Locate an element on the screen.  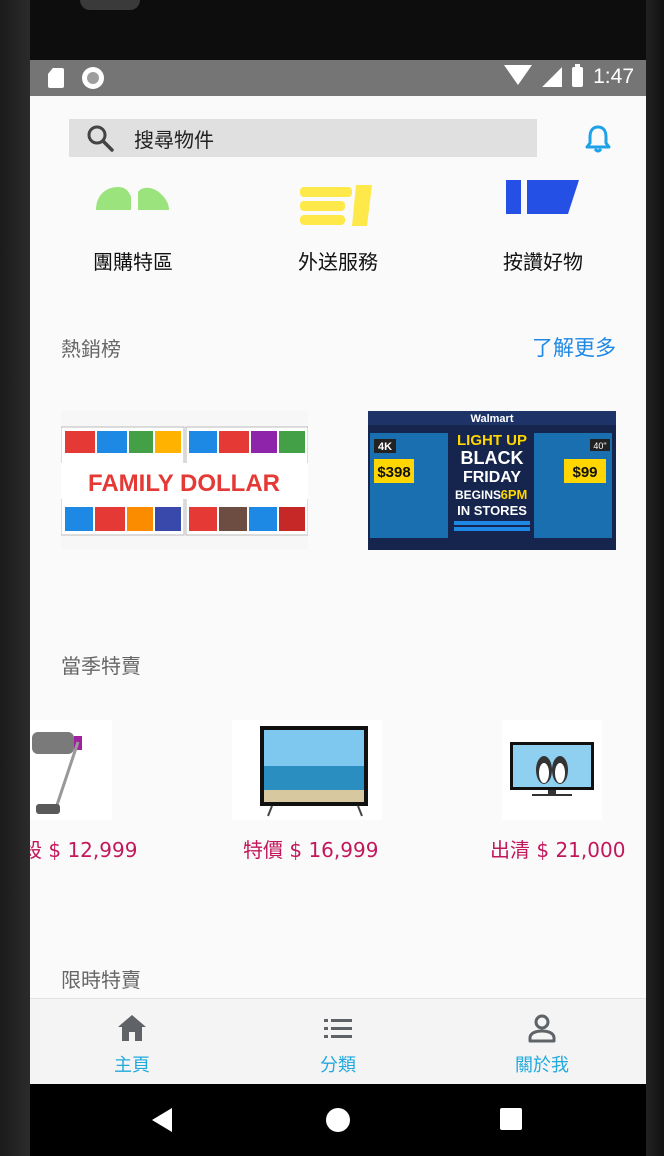
device-bezel-right is located at coordinates (655, 578).